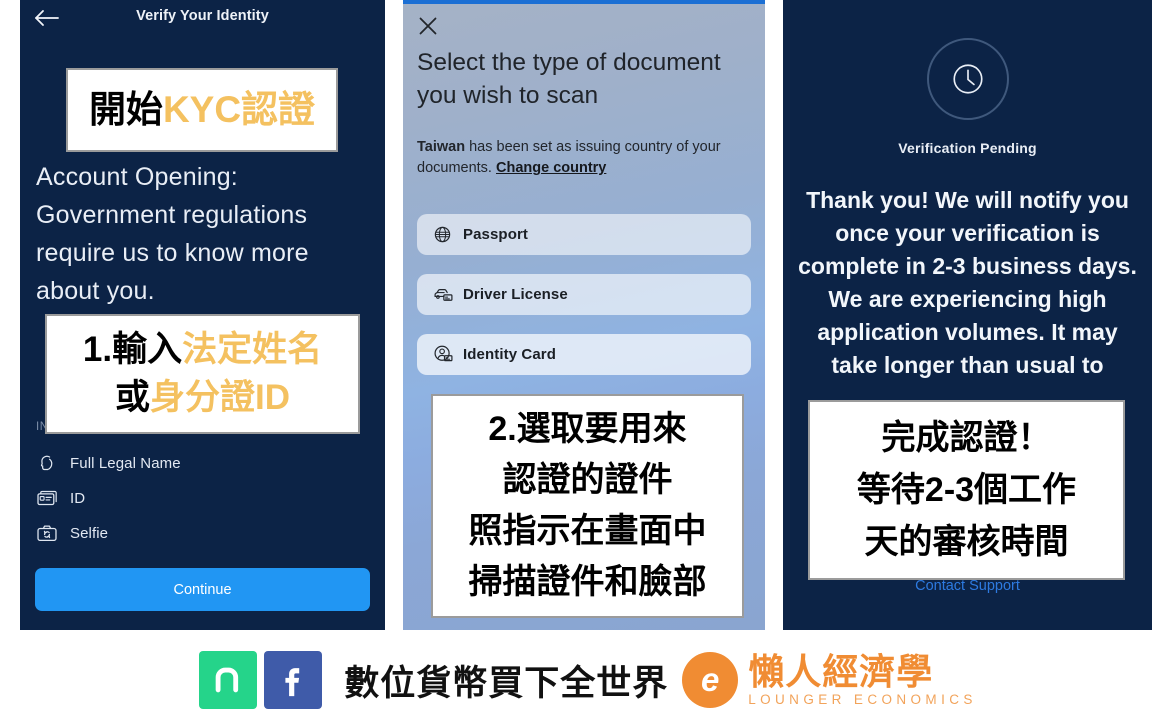 This screenshot has height=728, width=1176. I want to click on list-item: ID, so click(201, 498).